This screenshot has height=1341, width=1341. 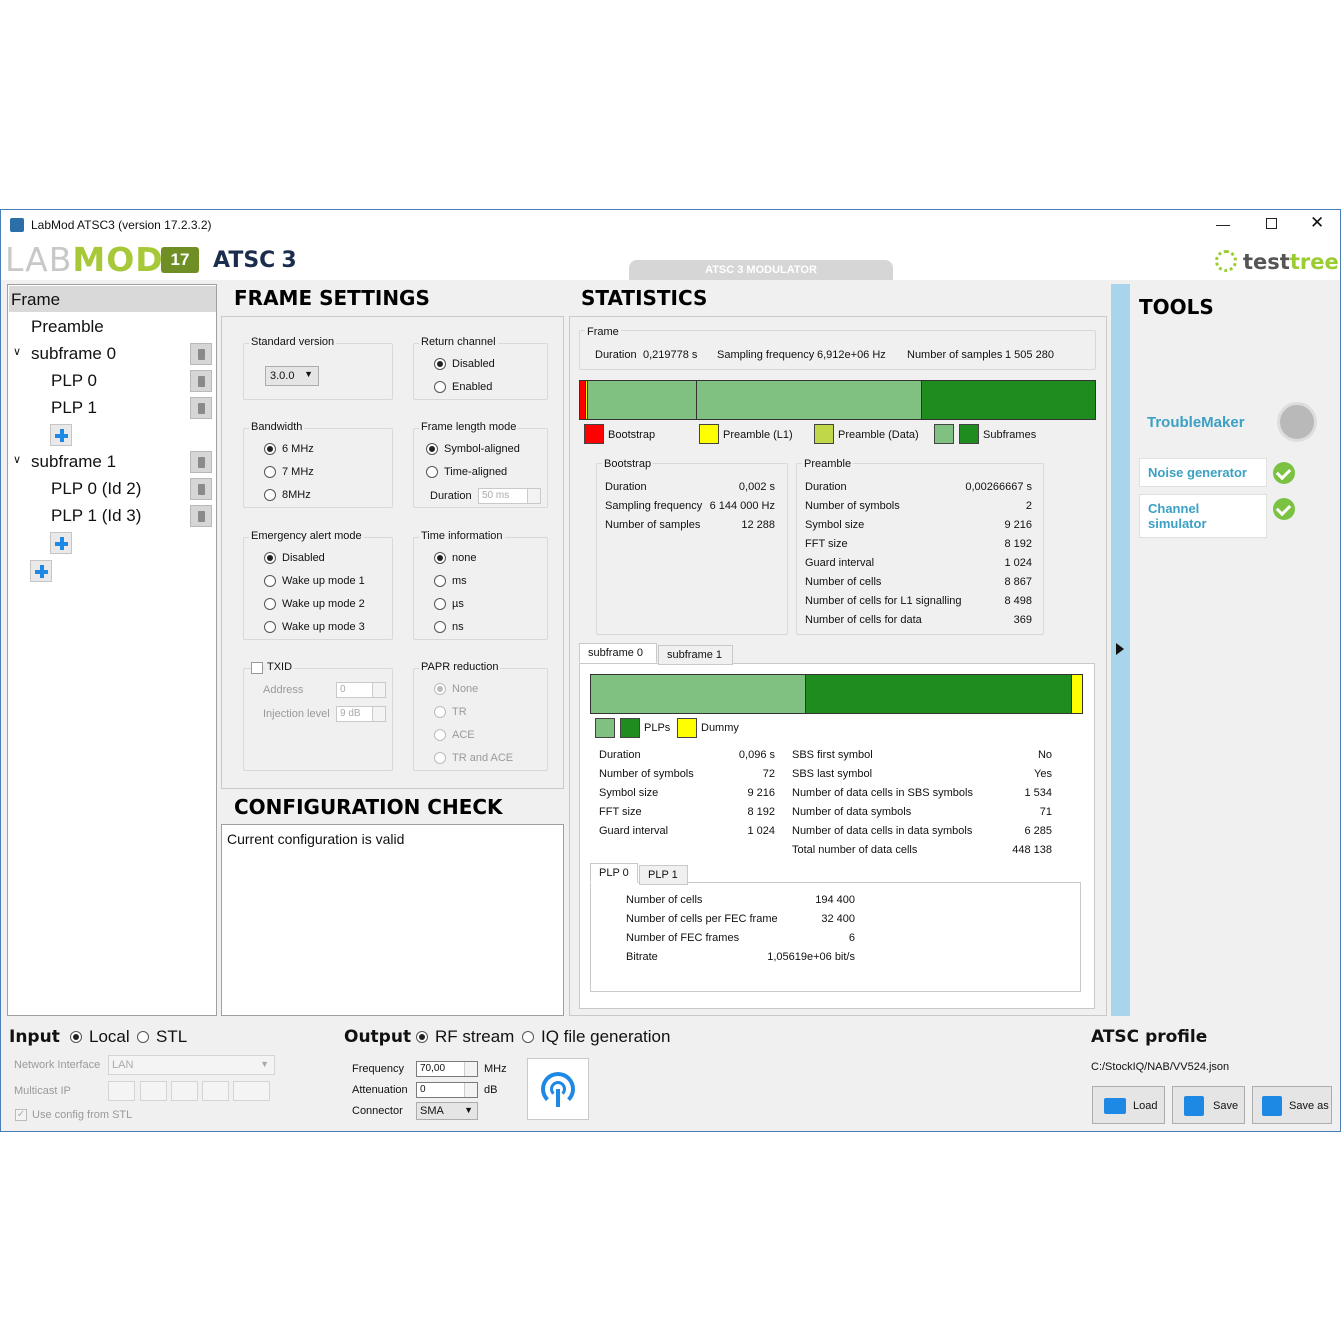 I want to click on tree-item-subframe-1: subframe 1, so click(x=73, y=462).